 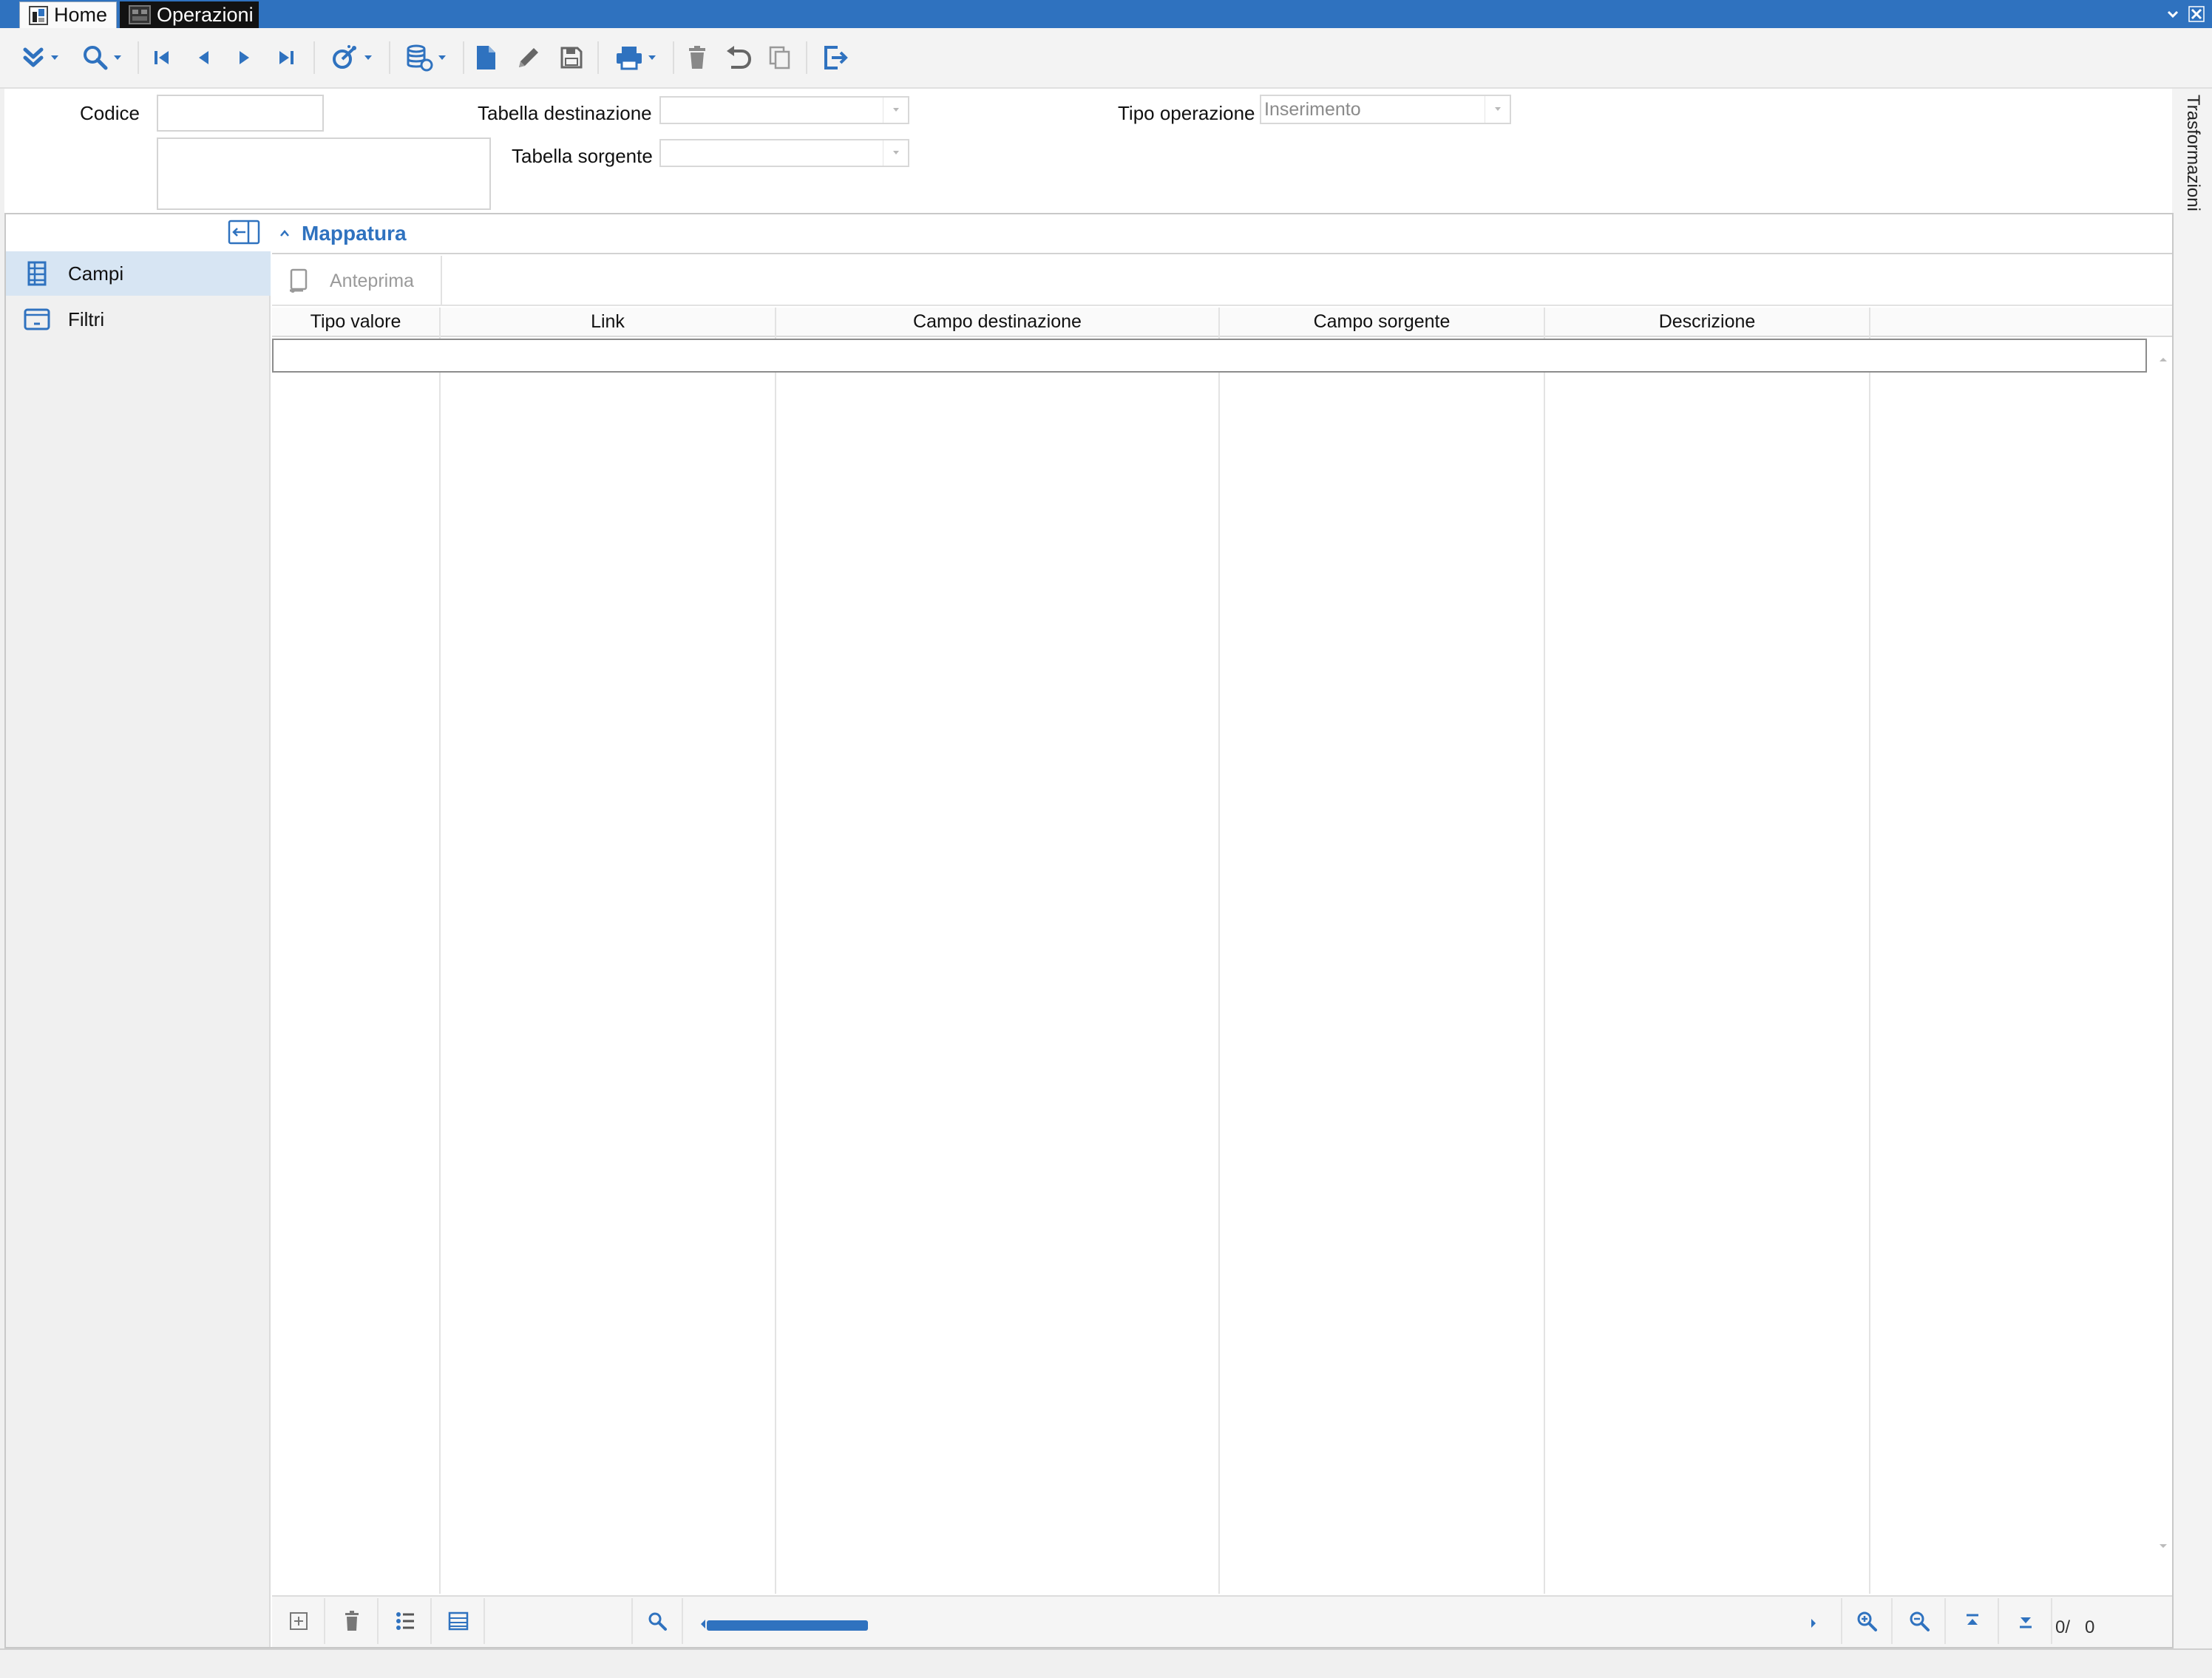 I want to click on zoom-in-icon, so click(x=1867, y=1621).